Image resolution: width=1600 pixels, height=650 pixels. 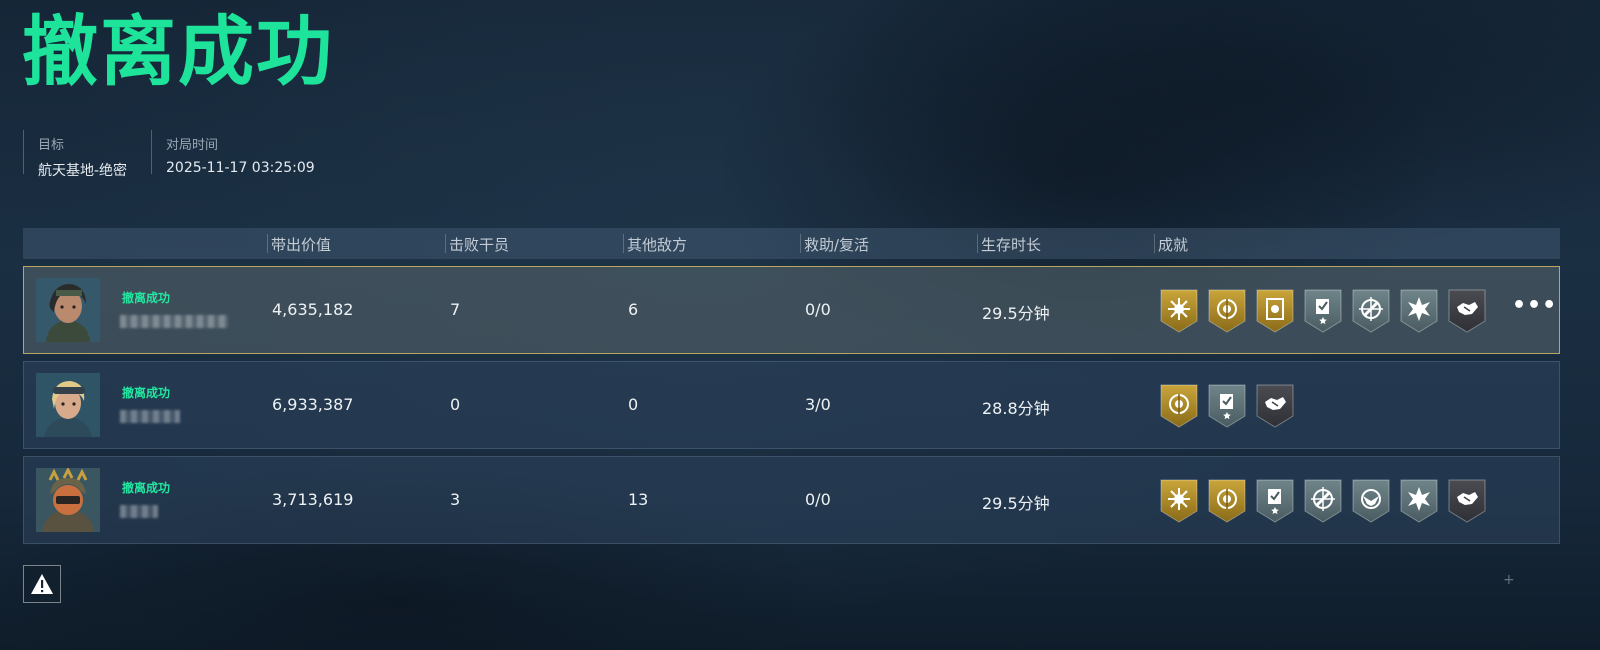 I want to click on operator-kills: 7, so click(x=455, y=309).